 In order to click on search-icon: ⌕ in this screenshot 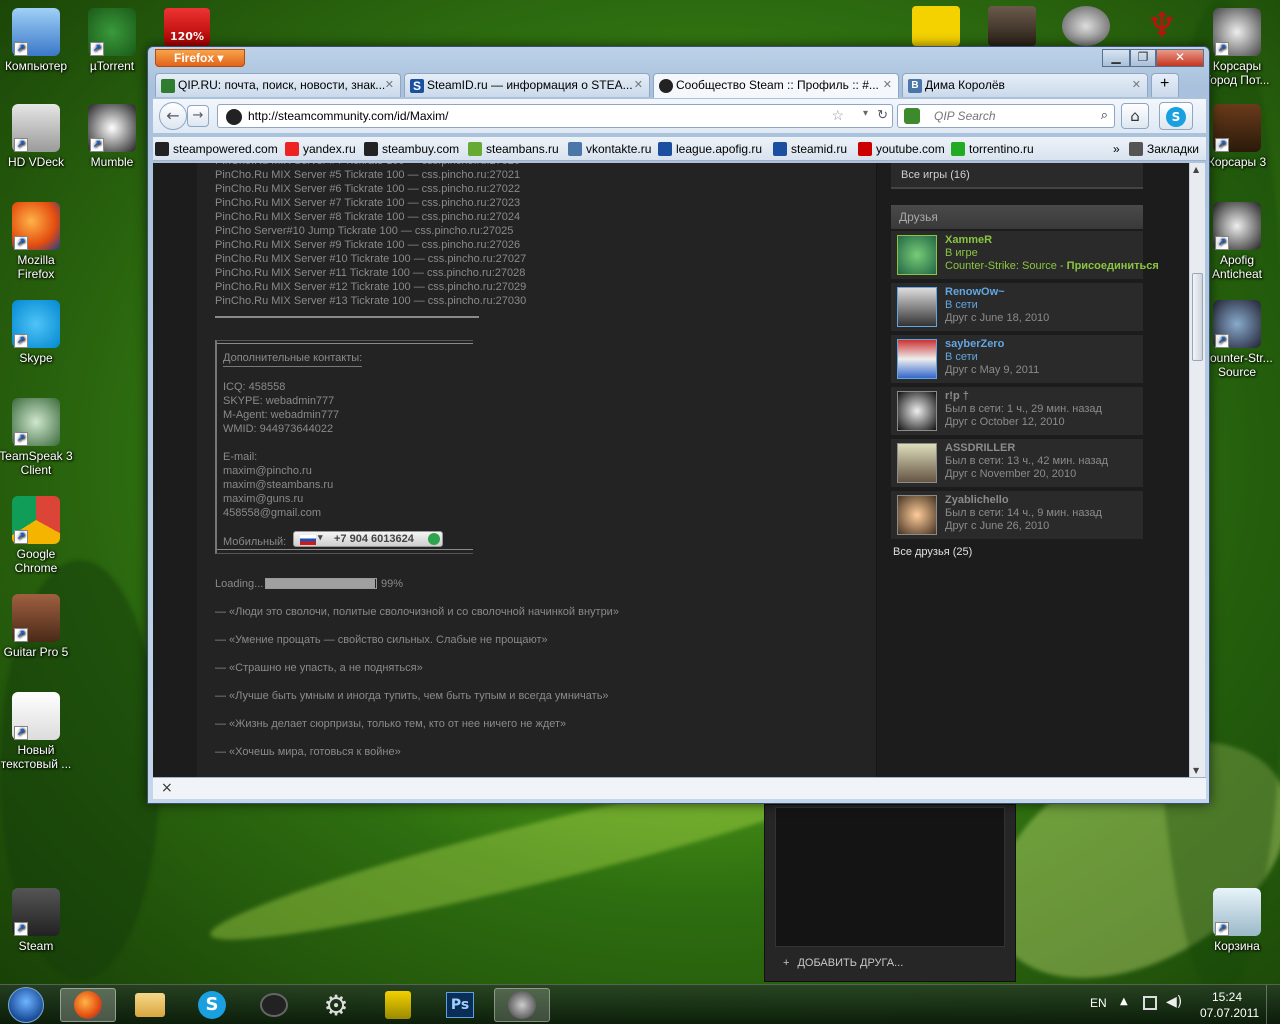, I will do `click(1104, 115)`.